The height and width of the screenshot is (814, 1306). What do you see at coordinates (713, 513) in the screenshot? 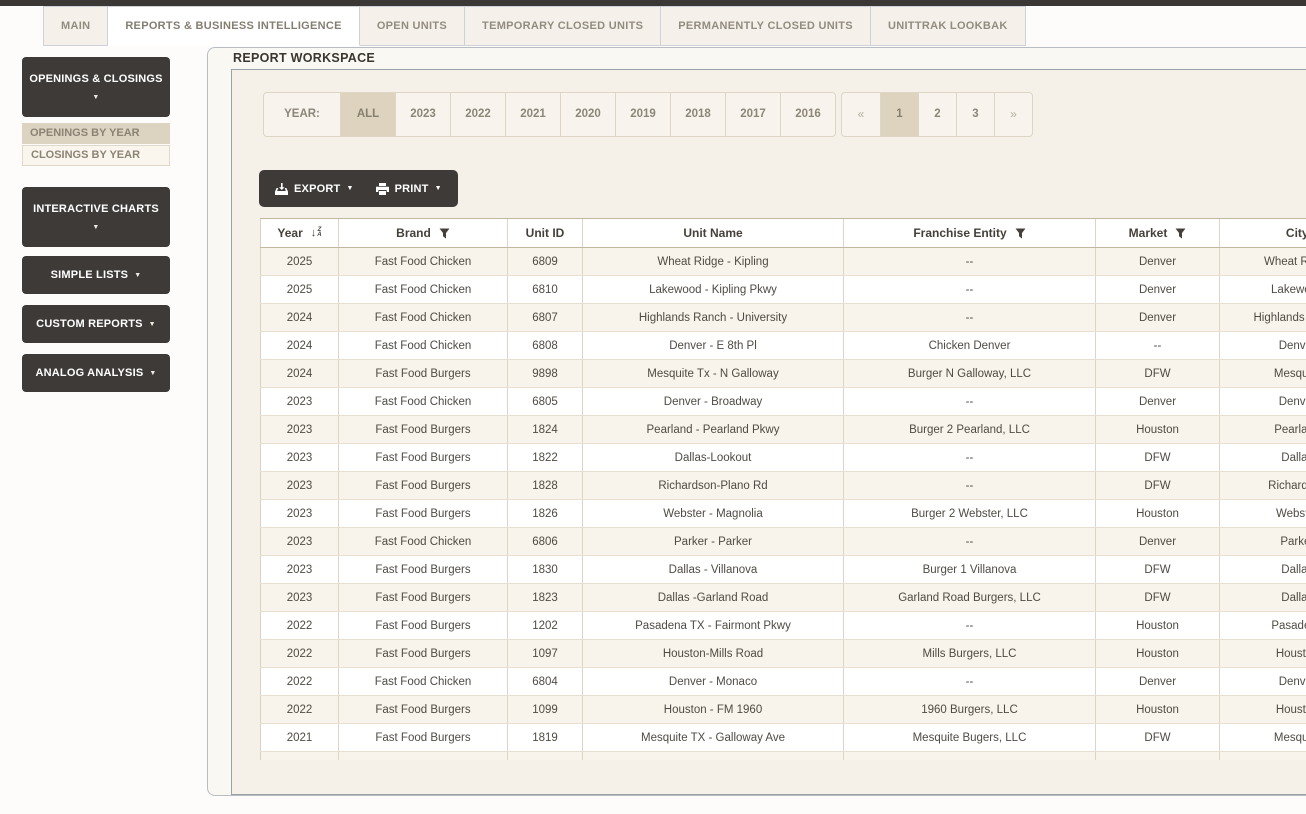
I see `cell-unit-name: Webster - Magnolia` at bounding box center [713, 513].